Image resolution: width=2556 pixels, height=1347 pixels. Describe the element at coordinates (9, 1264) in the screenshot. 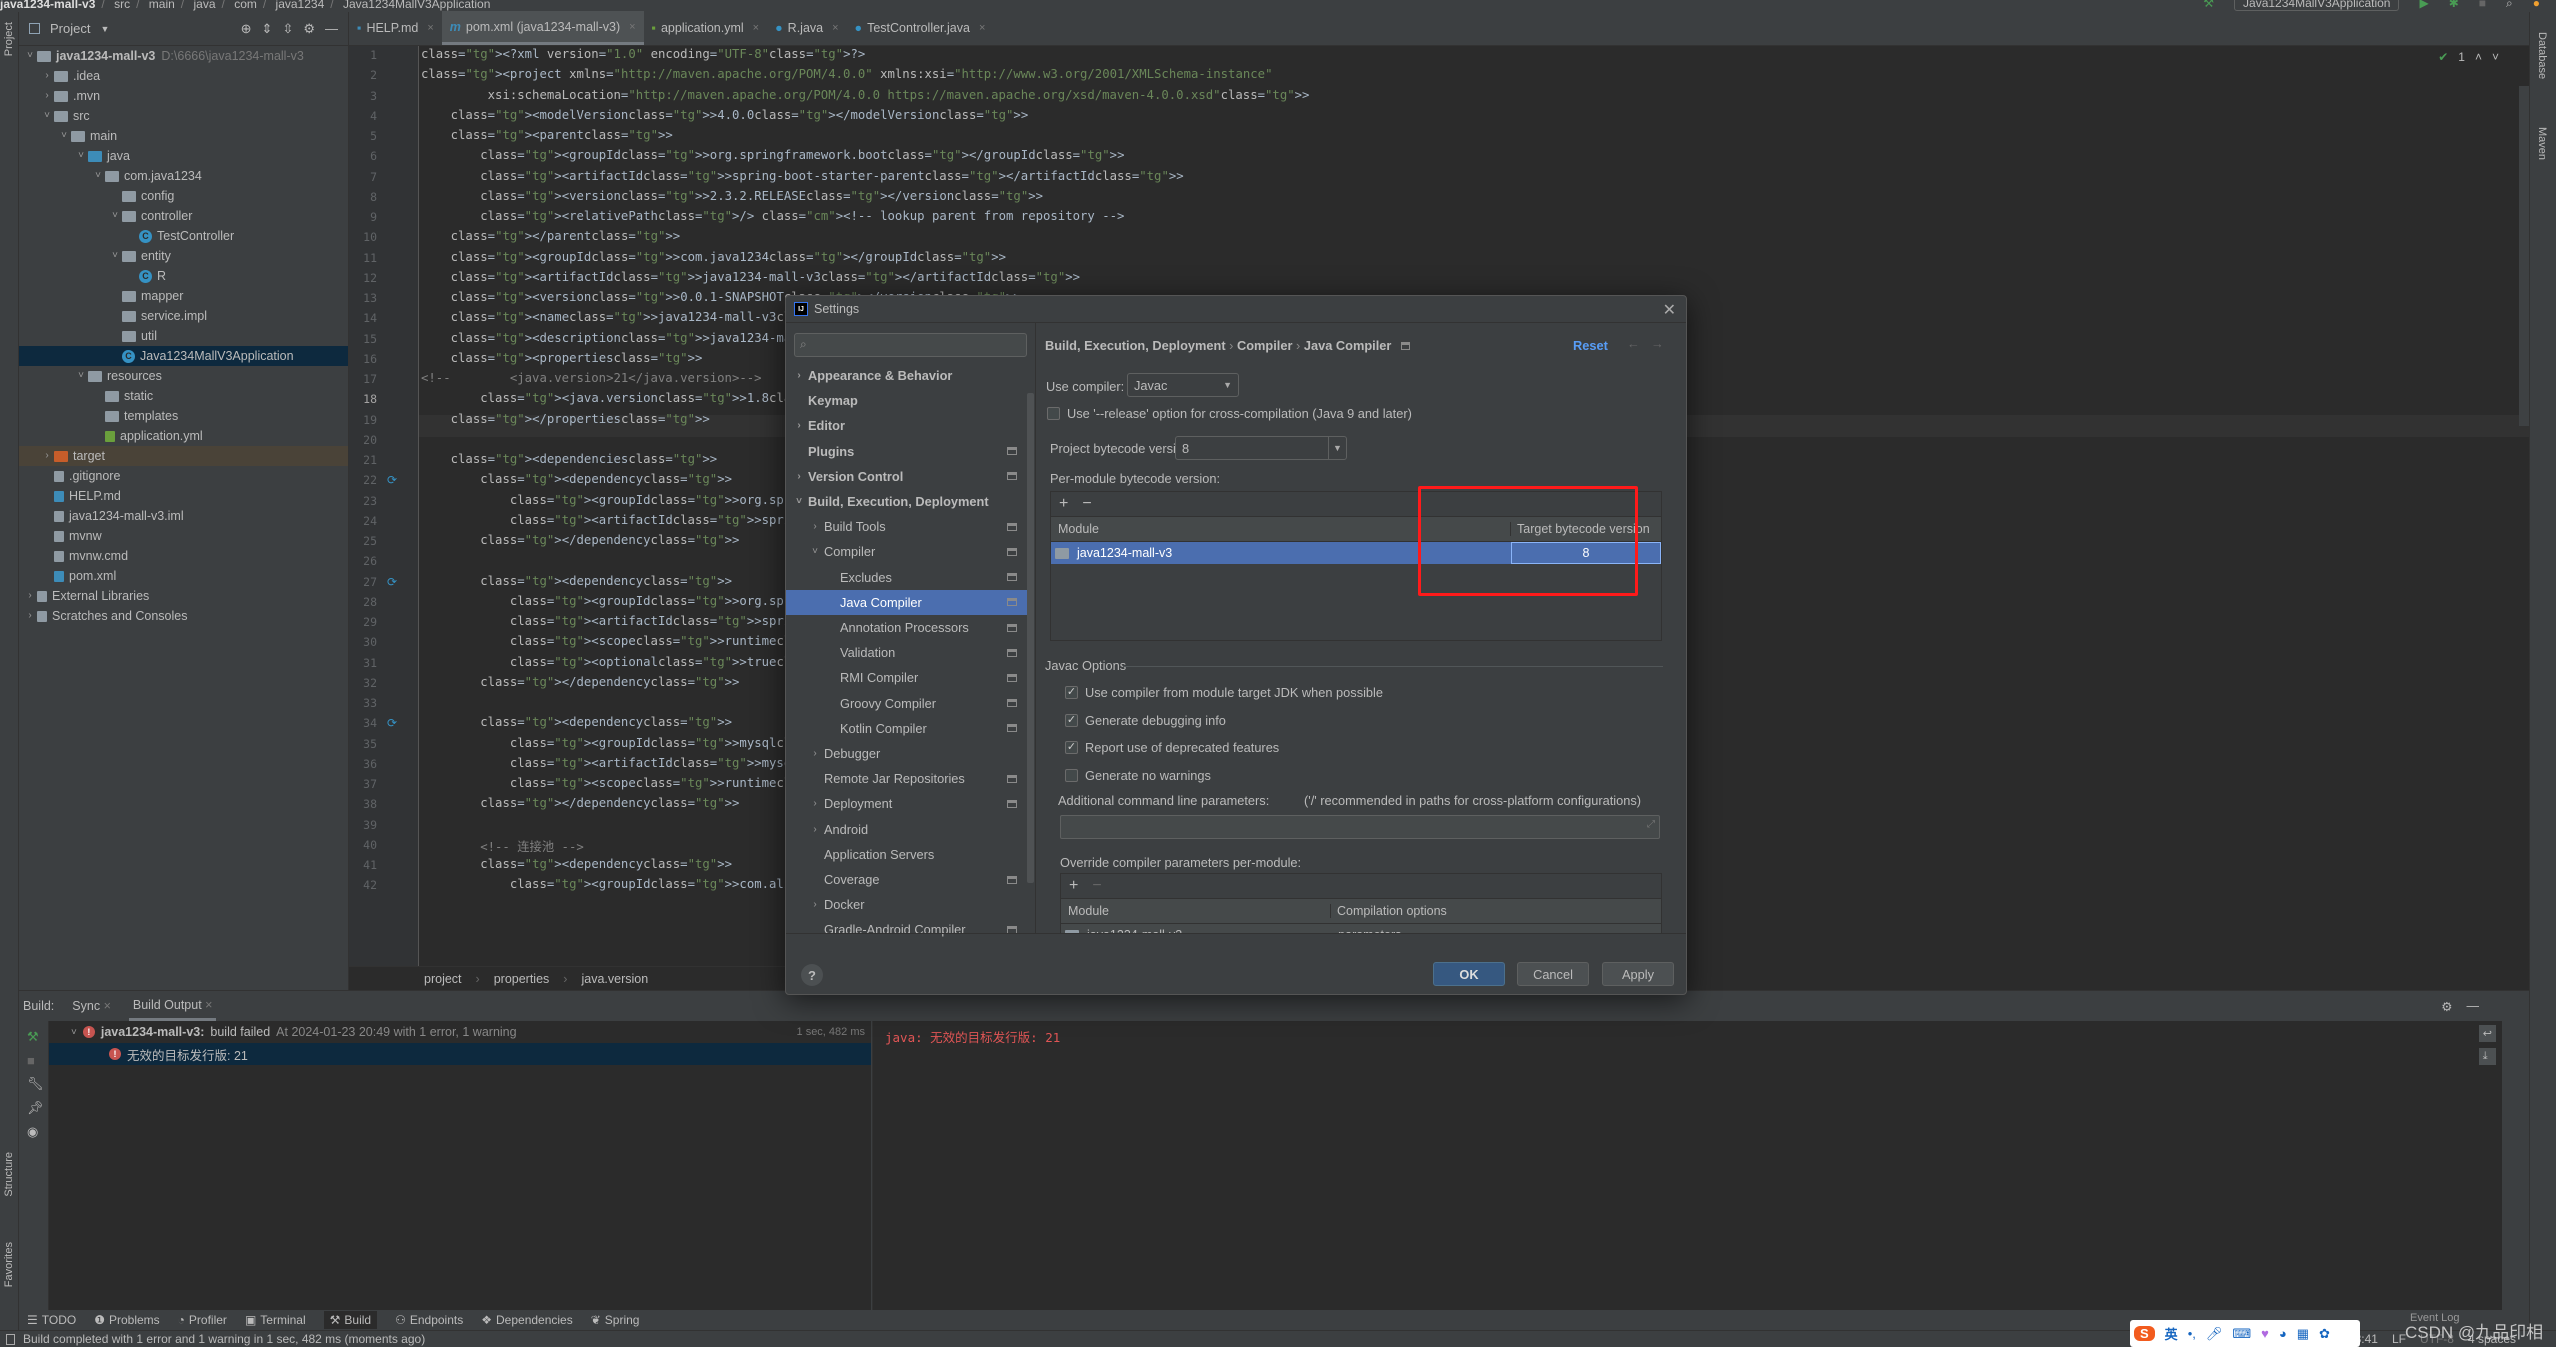

I see `favorites-tool-tab: Favorites` at that location.